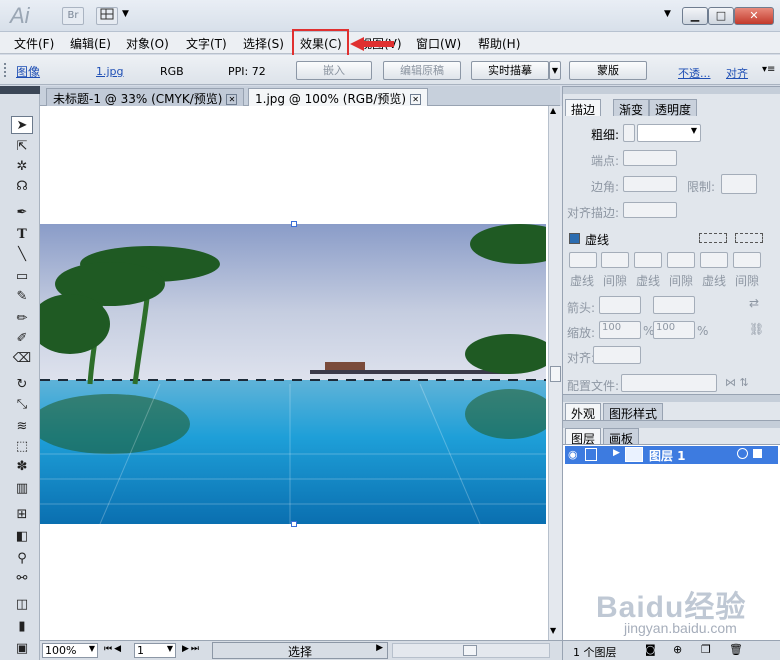 This screenshot has width=780, height=660. What do you see at coordinates (22, 627) in the screenshot?
I see `column-graph-icon: ▮` at bounding box center [22, 627].